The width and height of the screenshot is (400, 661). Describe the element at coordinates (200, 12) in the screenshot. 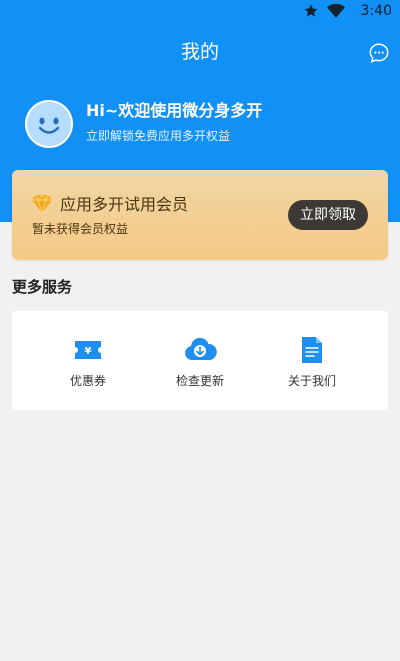

I see `status-bar: 3:40` at that location.